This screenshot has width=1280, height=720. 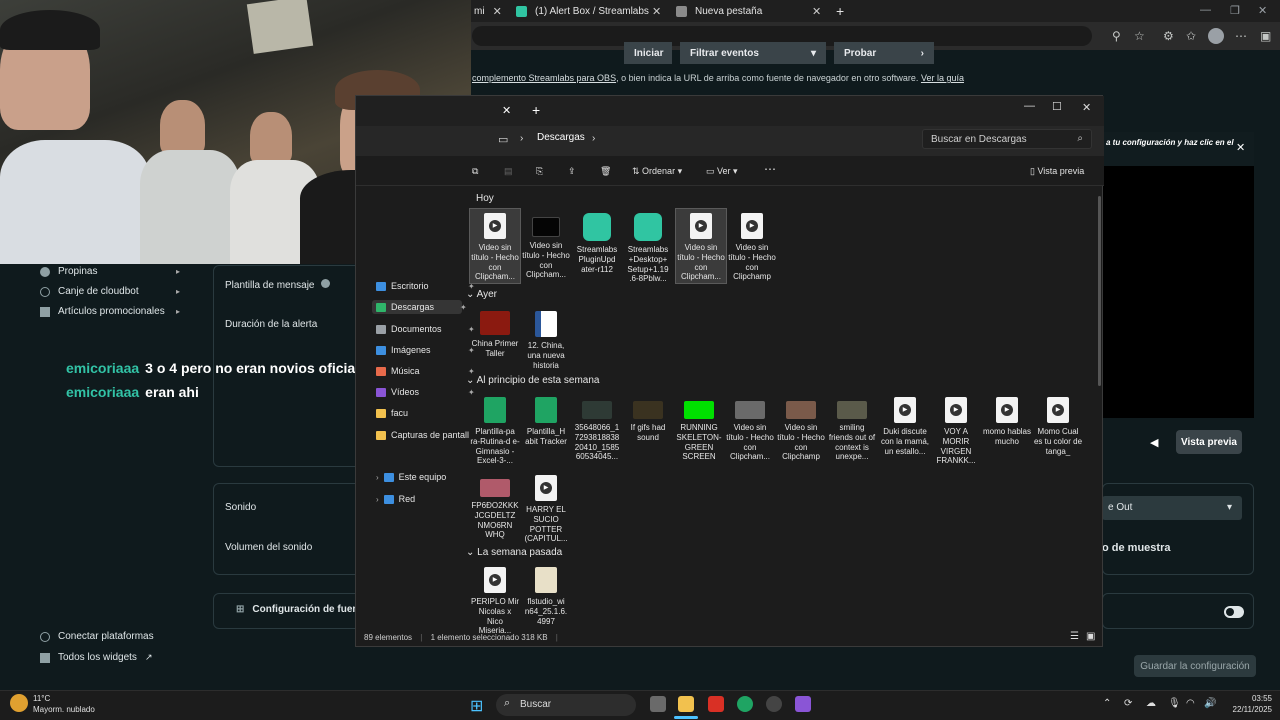 I want to click on wifi-icon: ◠, so click(x=1190, y=703).